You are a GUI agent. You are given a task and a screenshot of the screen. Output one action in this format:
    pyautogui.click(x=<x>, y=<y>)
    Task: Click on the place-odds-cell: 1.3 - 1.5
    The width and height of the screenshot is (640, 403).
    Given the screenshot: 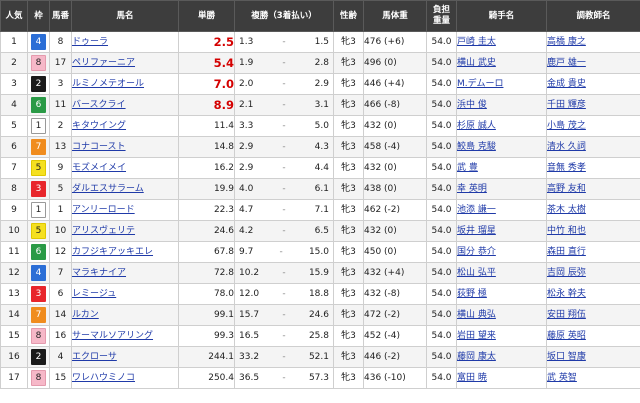 What is the action you would take?
    pyautogui.click(x=284, y=42)
    